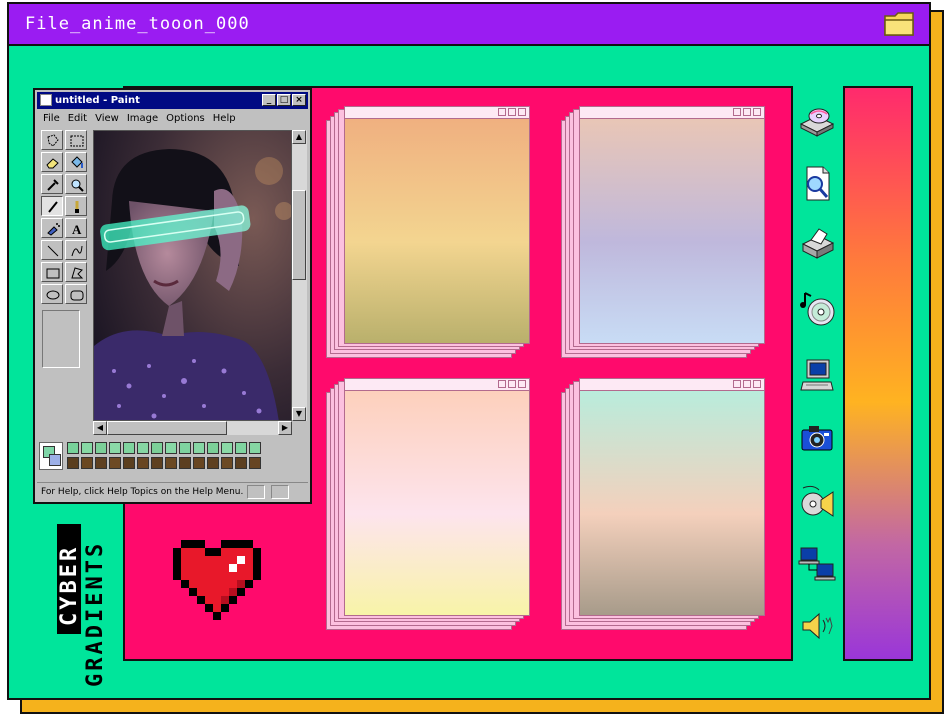  I want to click on find-file-icon, so click(817, 184).